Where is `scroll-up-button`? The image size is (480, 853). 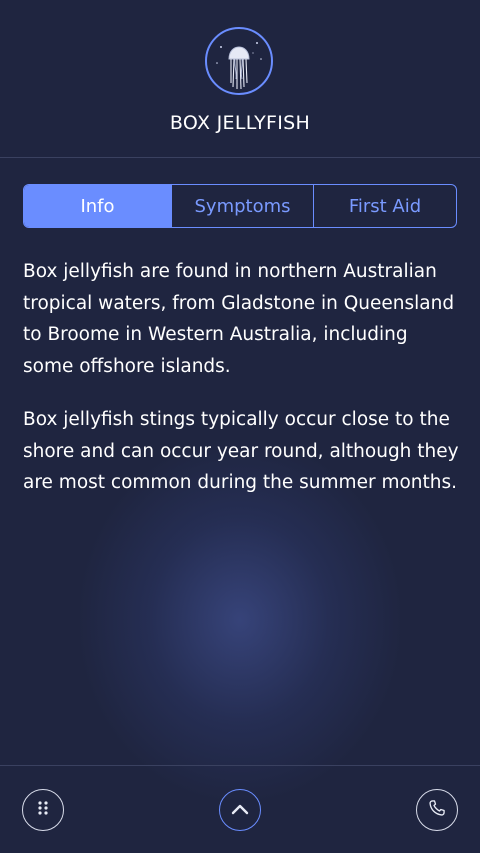 scroll-up-button is located at coordinates (240, 810).